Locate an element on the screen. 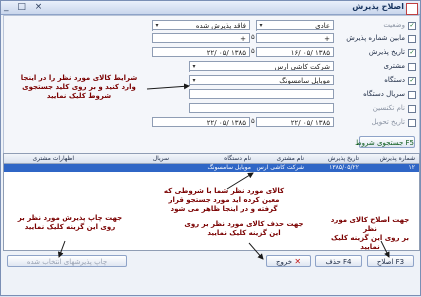 Image resolution: width=421 pixels, height=297 pixels. status-field-2: فاقد پذیرش شده is located at coordinates (201, 25).